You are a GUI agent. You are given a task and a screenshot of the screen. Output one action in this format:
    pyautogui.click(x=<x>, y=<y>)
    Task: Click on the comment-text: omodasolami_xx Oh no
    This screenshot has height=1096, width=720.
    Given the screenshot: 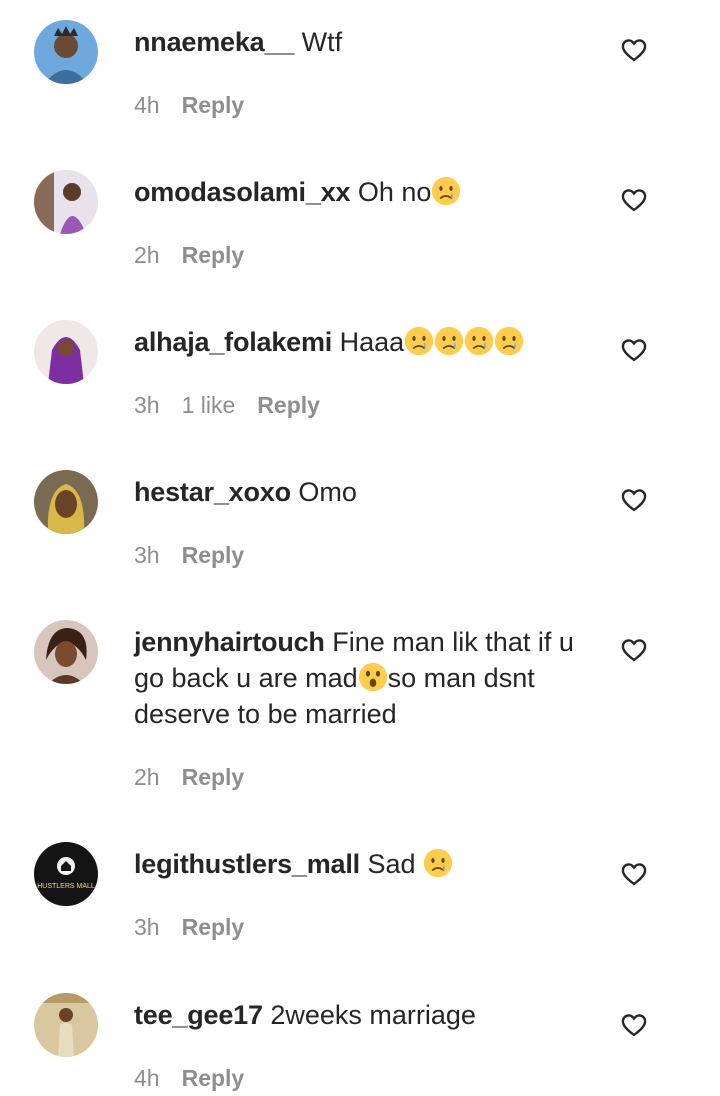 What is the action you would take?
    pyautogui.click(x=369, y=192)
    